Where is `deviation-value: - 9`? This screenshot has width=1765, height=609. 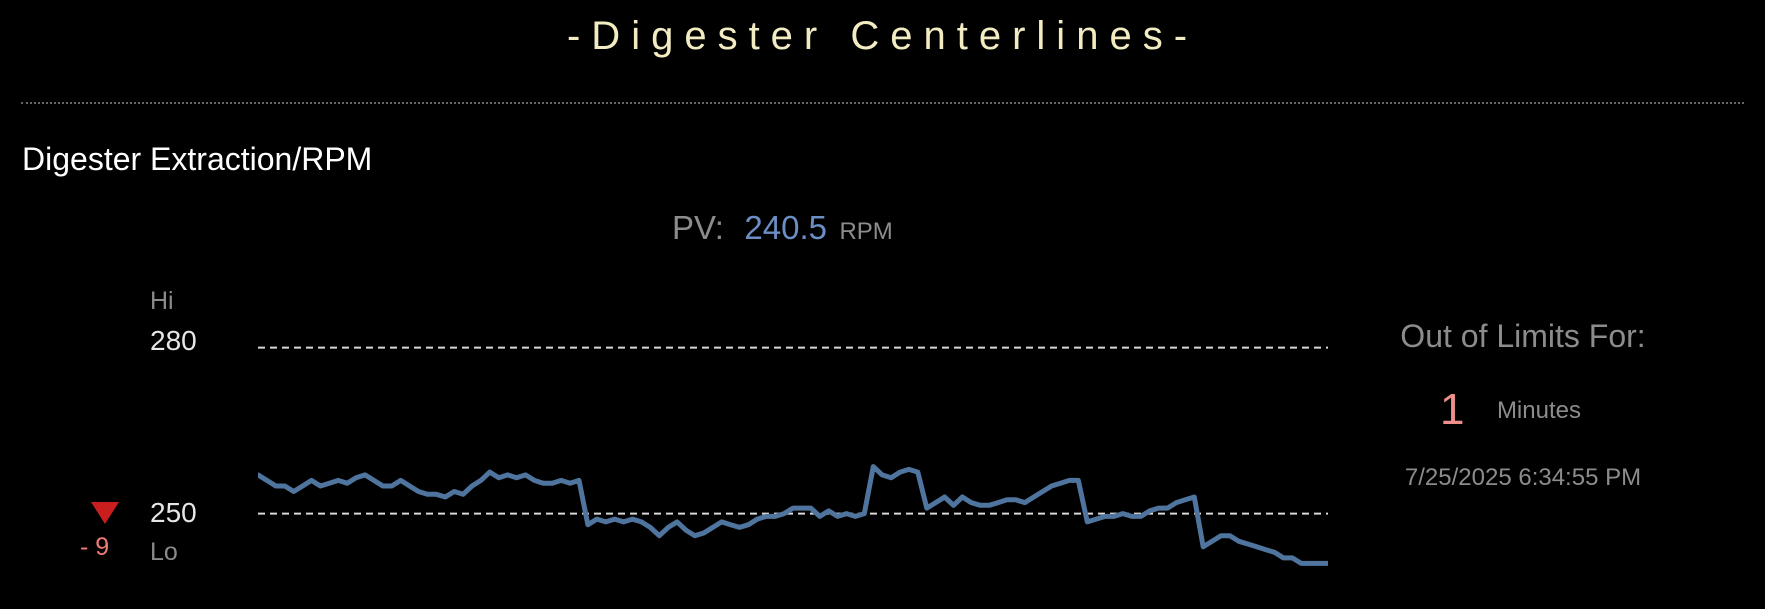 deviation-value: - 9 is located at coordinates (95, 547).